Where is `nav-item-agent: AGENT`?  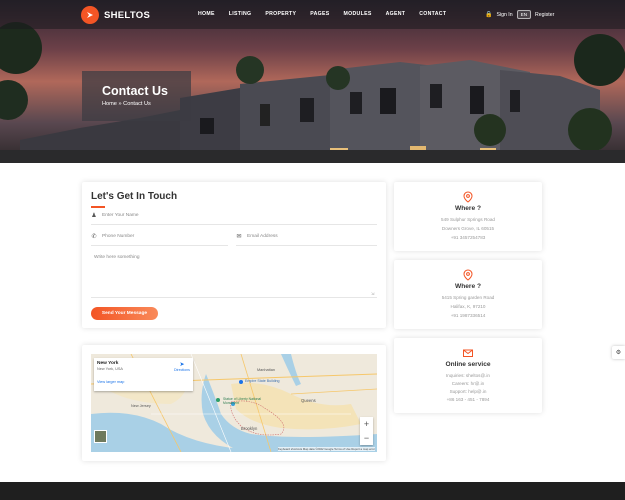 nav-item-agent: AGENT is located at coordinates (396, 14).